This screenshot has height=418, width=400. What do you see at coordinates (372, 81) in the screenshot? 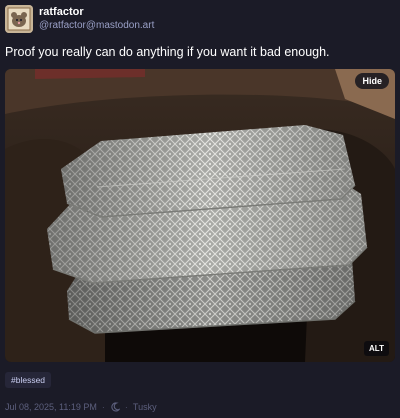
I see `hide-media-button: Hide` at bounding box center [372, 81].